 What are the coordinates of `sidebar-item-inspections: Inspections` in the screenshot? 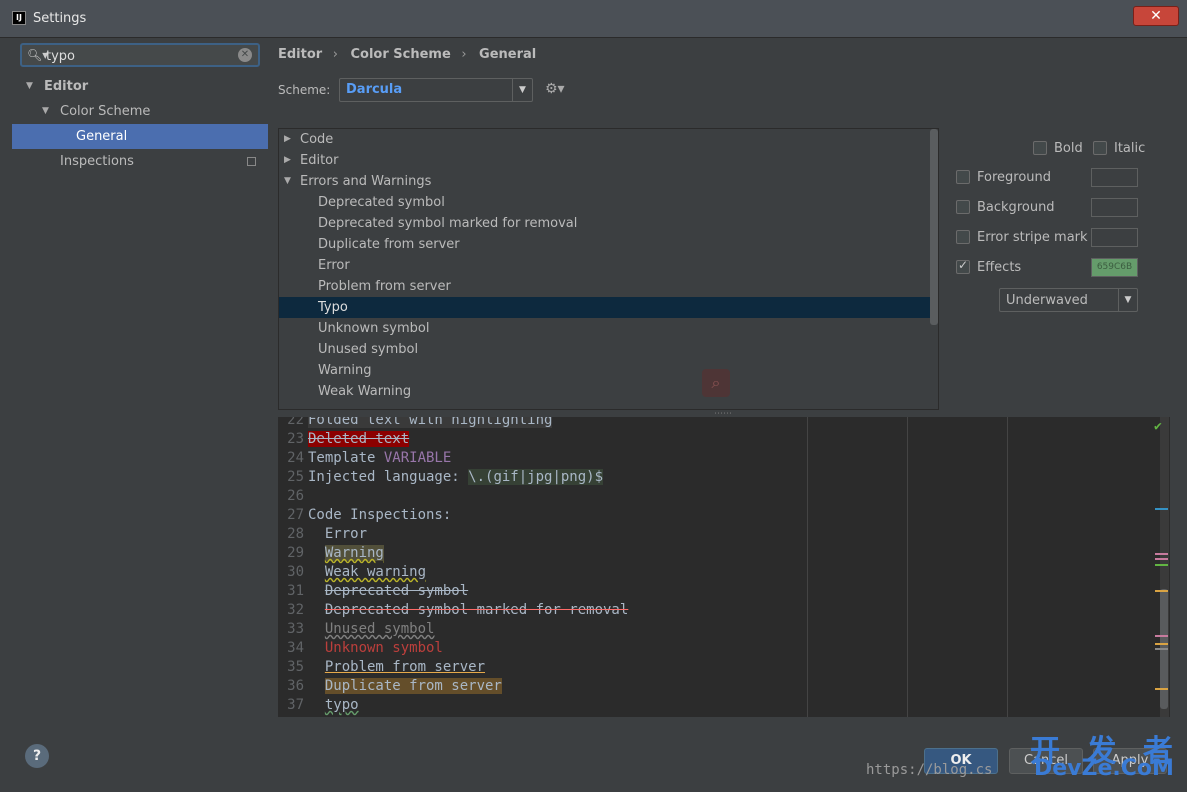 It's located at (140, 161).